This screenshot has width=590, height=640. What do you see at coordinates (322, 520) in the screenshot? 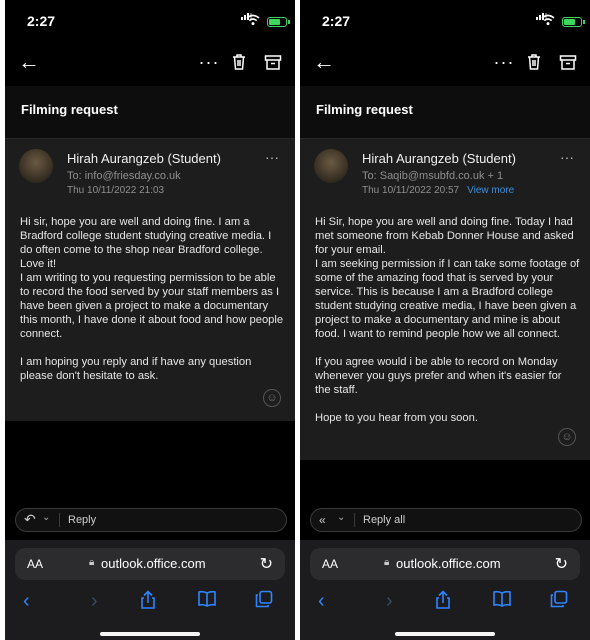
I see `reply-all-icon: «` at bounding box center [322, 520].